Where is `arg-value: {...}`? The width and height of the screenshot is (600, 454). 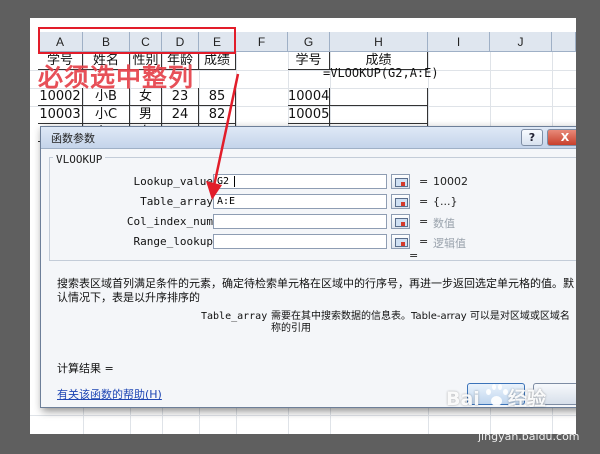 arg-value: {...} is located at coordinates (445, 201).